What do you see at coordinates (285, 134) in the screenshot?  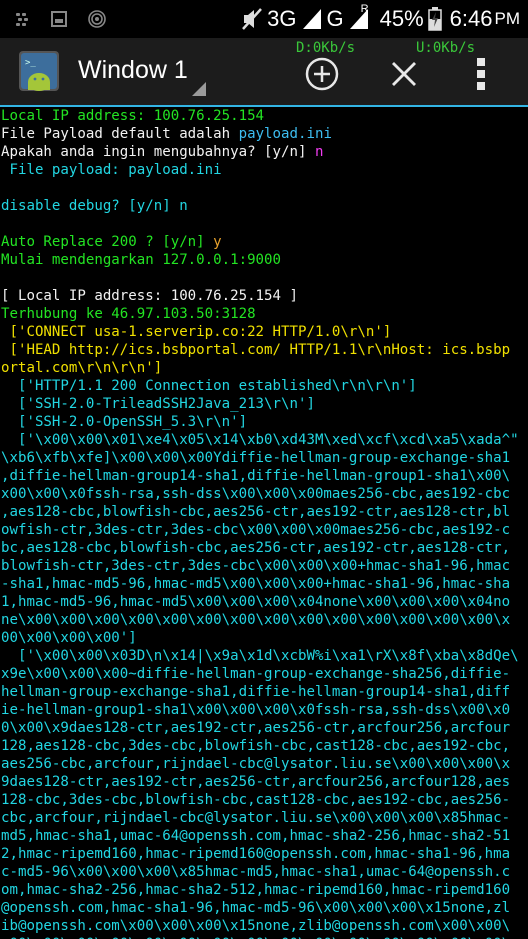 I see `terminal-line-input: payload.ini` at bounding box center [285, 134].